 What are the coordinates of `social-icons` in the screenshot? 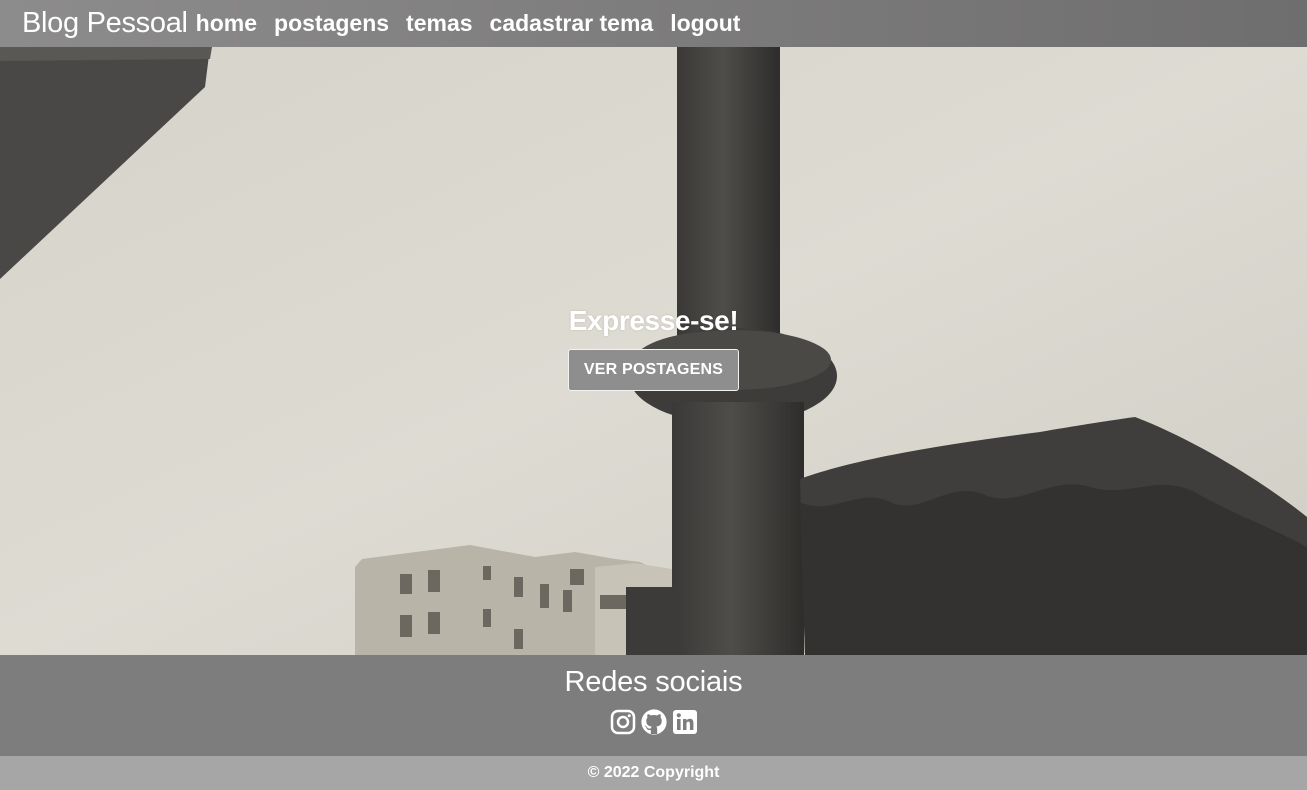 It's located at (654, 722).